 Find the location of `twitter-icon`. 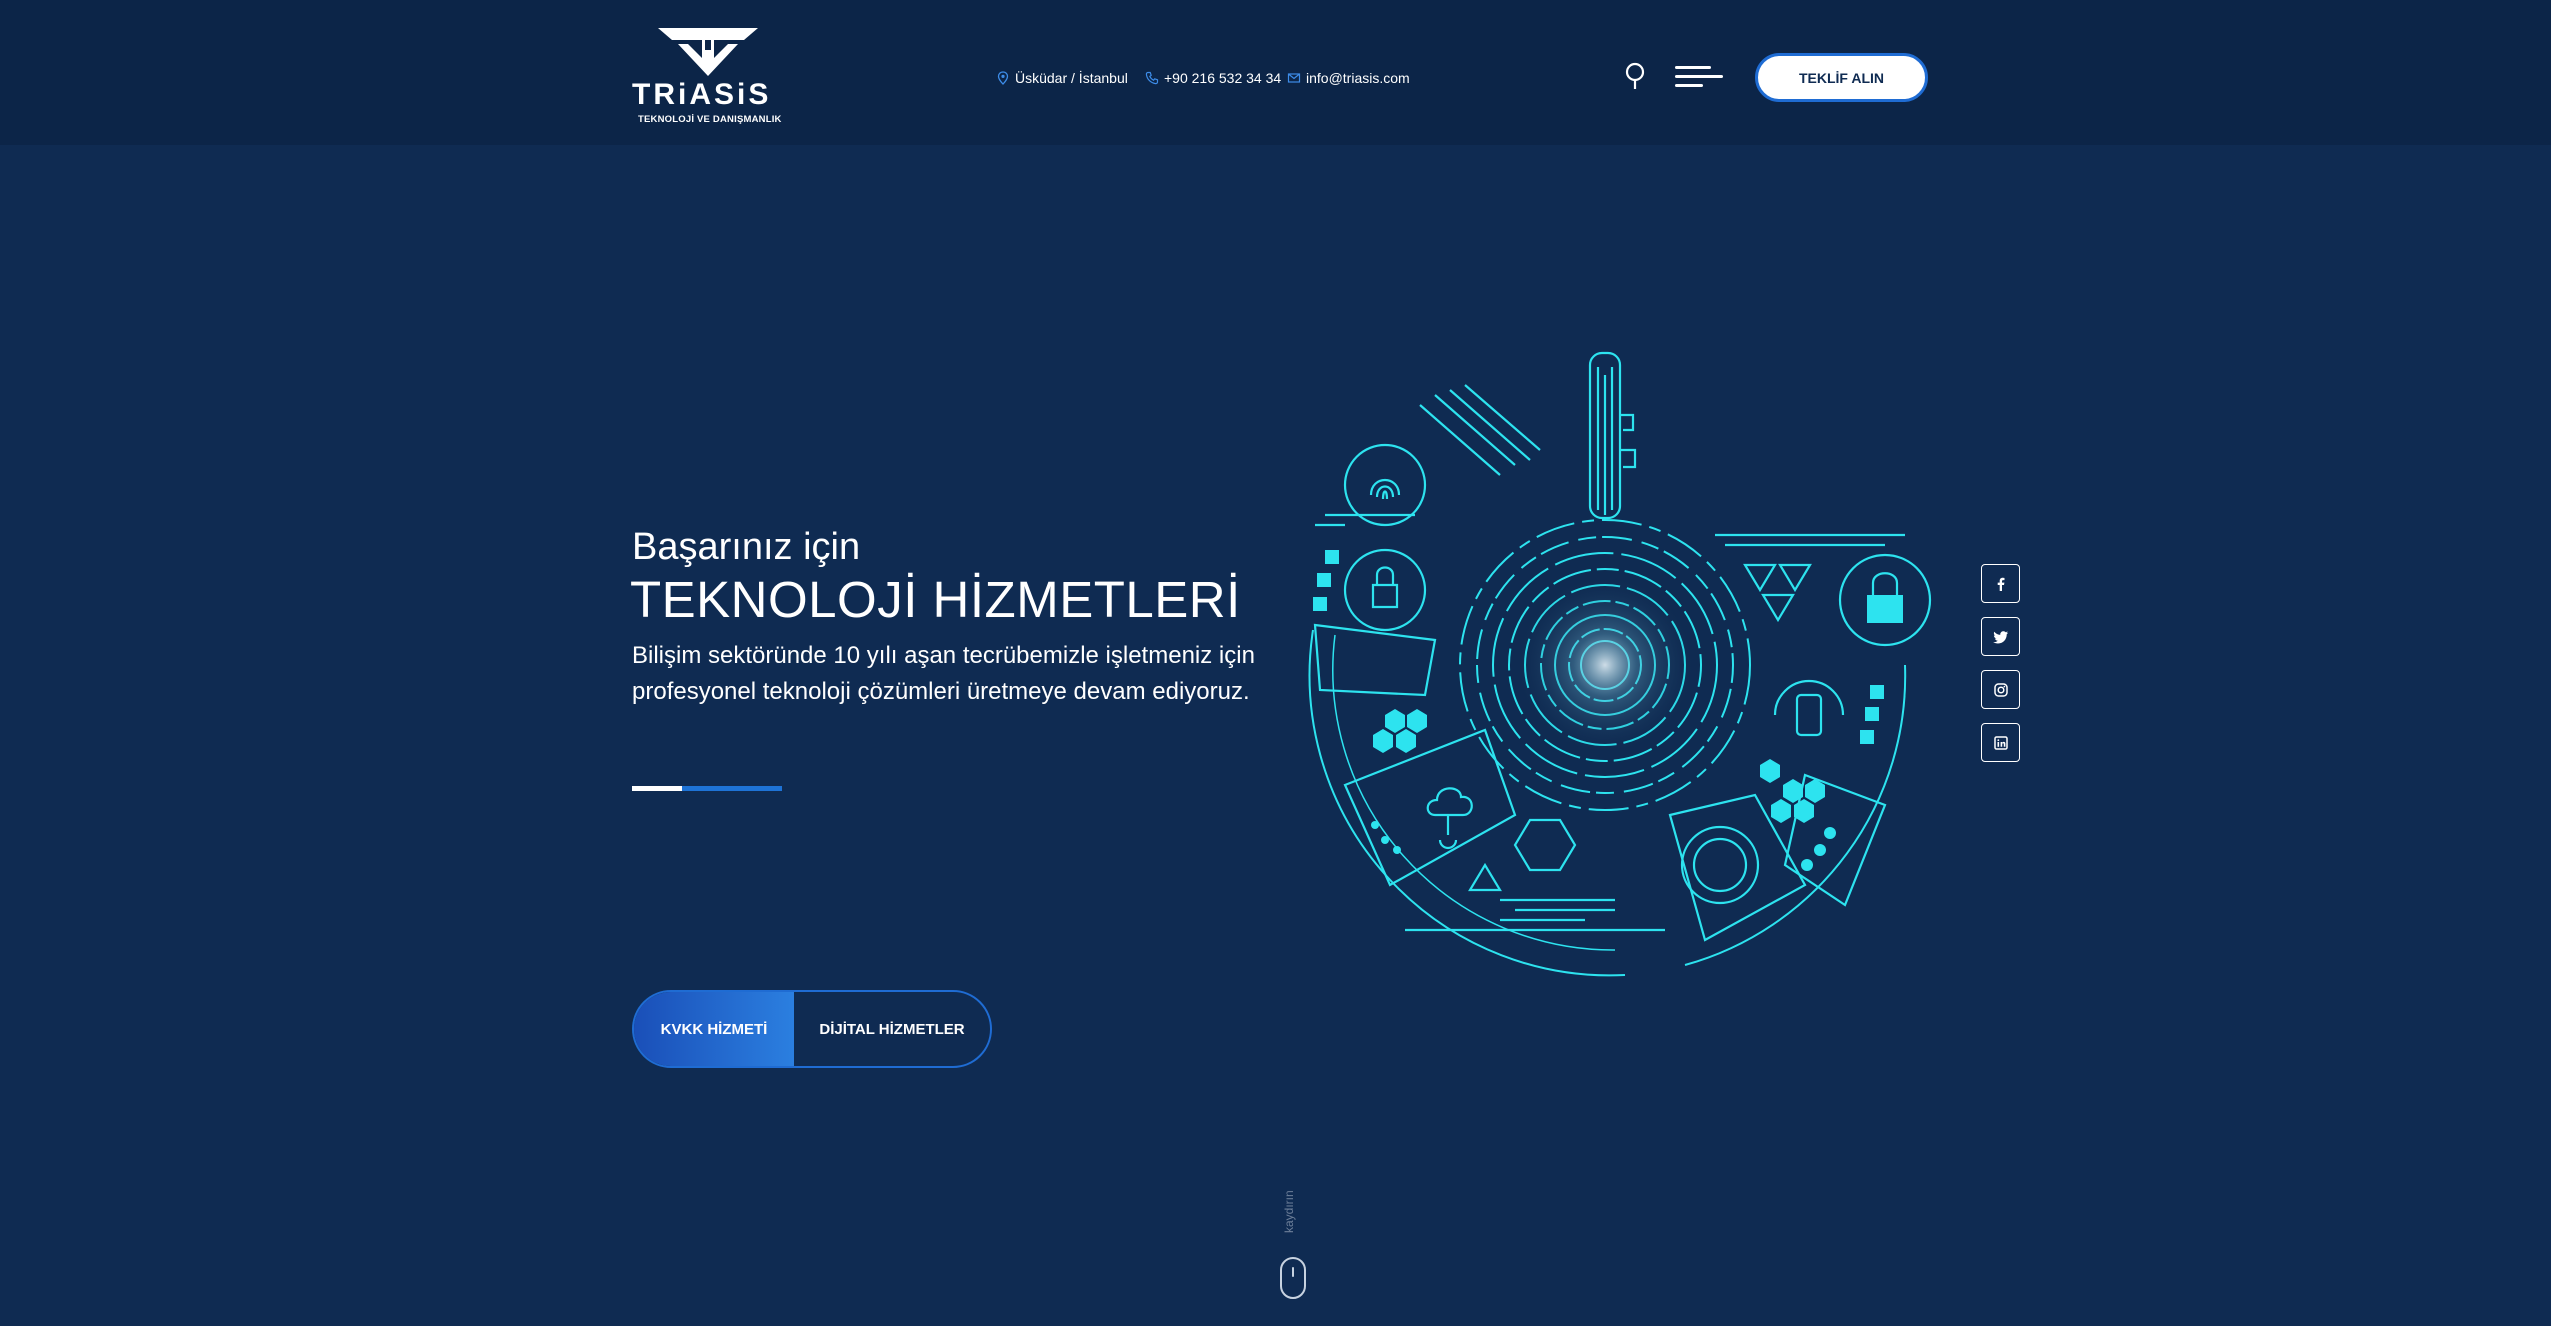

twitter-icon is located at coordinates (2000, 636).